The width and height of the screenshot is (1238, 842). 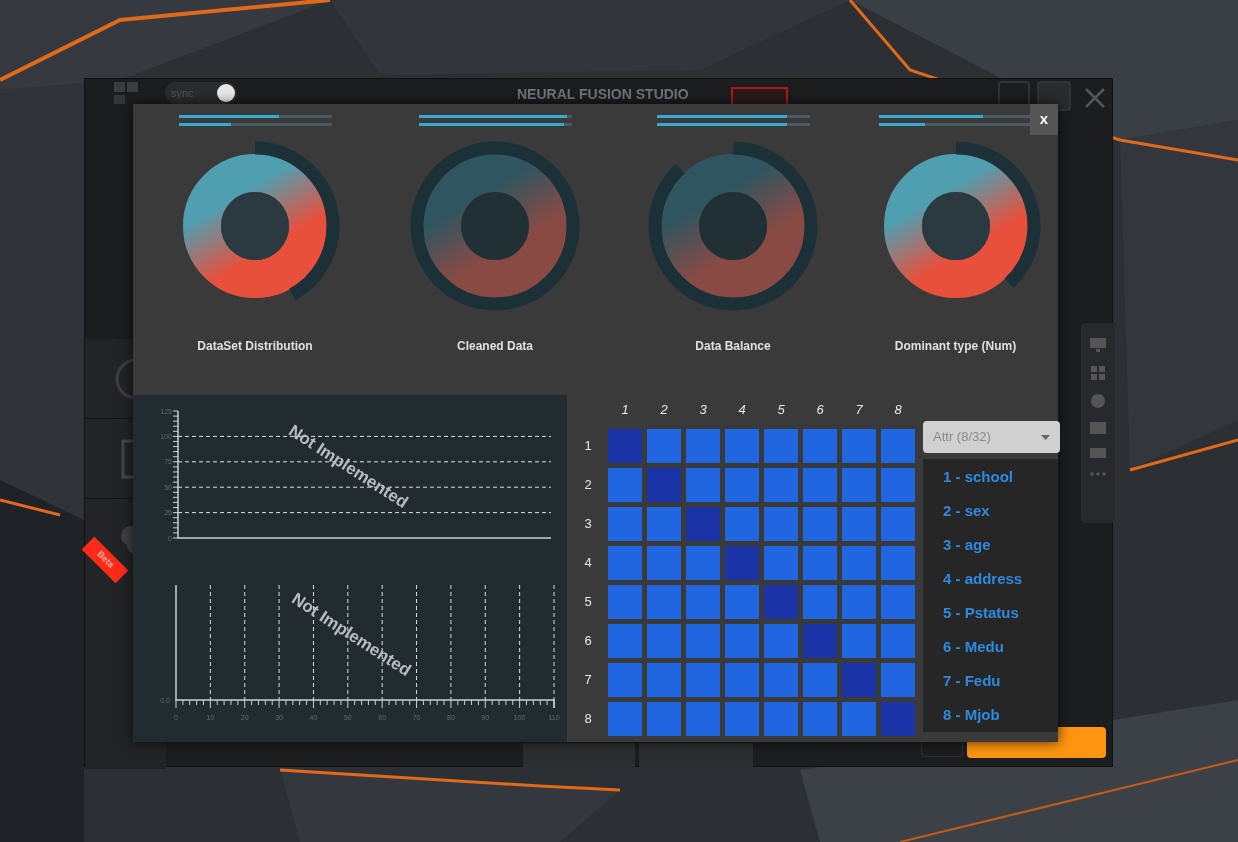 I want to click on row-header: 4, so click(x=588, y=563).